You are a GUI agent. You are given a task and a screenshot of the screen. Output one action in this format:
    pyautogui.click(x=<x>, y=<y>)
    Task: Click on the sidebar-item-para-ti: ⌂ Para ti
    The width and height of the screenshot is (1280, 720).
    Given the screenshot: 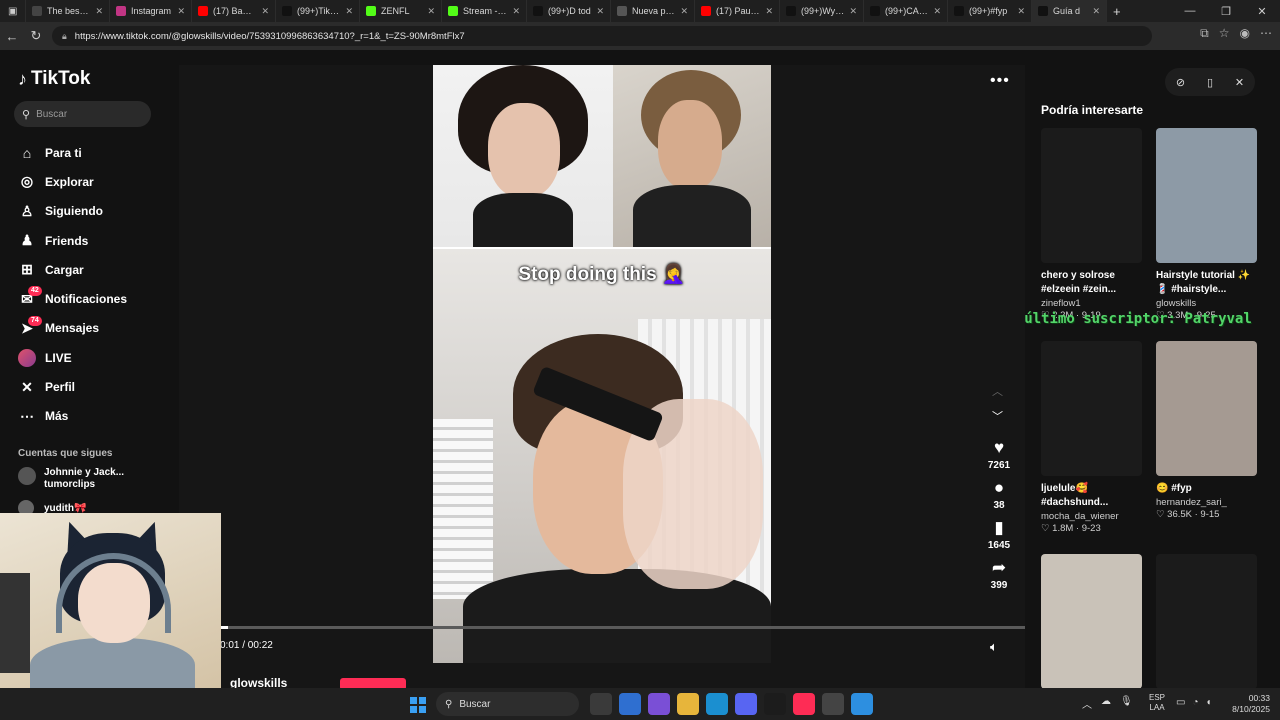 What is the action you would take?
    pyautogui.click(x=93, y=152)
    